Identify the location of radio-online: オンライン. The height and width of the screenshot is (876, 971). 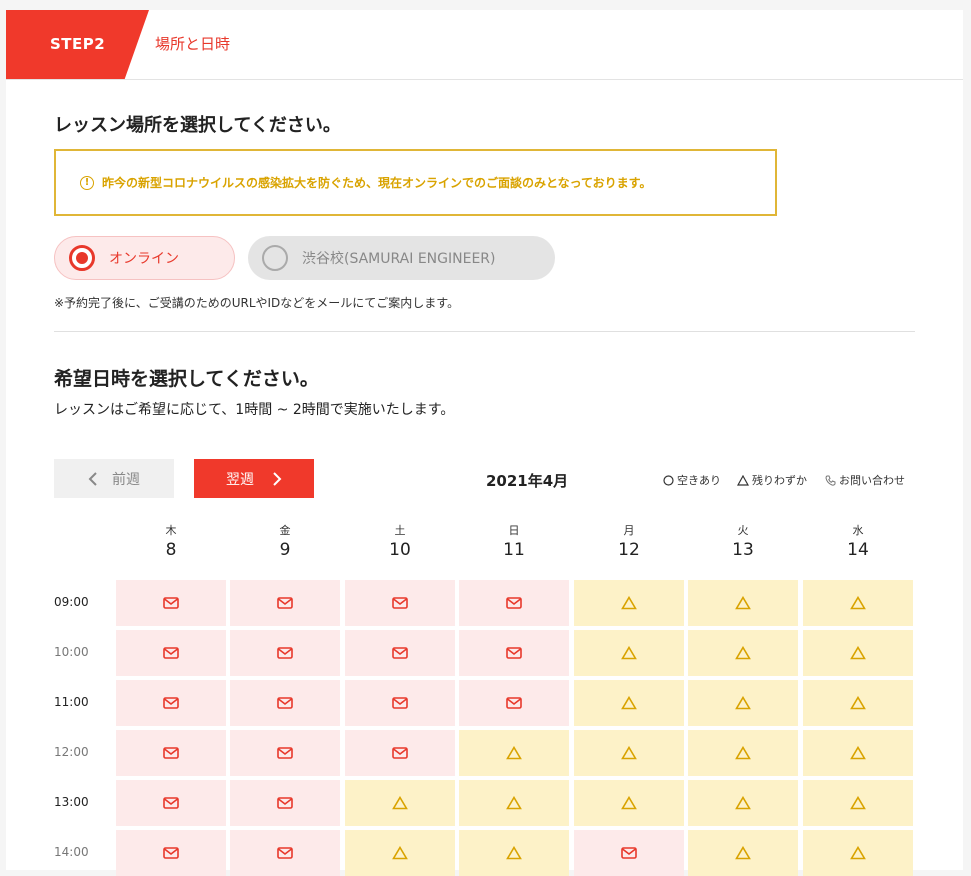
(144, 258).